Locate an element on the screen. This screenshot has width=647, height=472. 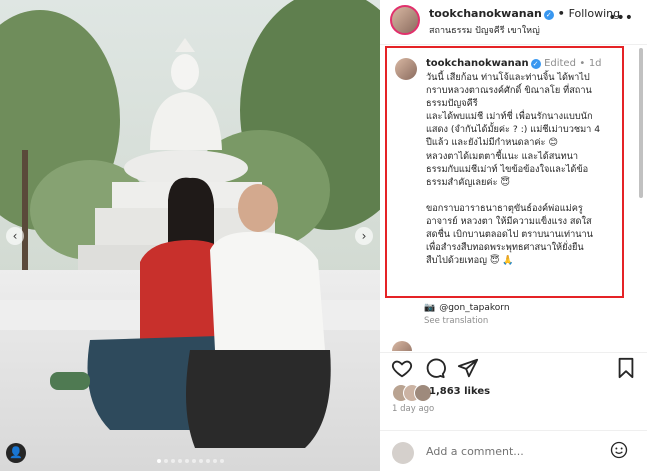
next-image-button: › is located at coordinates (364, 236).